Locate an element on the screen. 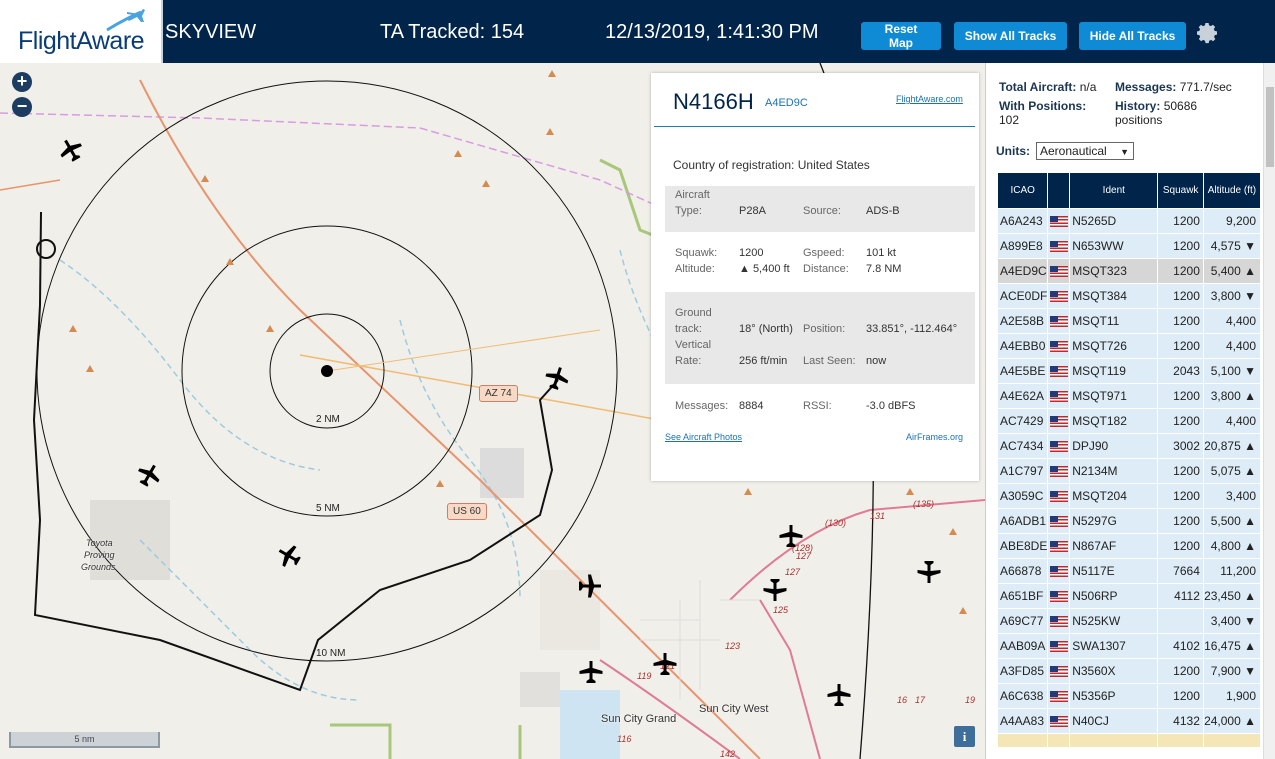 The width and height of the screenshot is (1275, 759). place-label-toyota: Toyota is located at coordinates (99, 543).